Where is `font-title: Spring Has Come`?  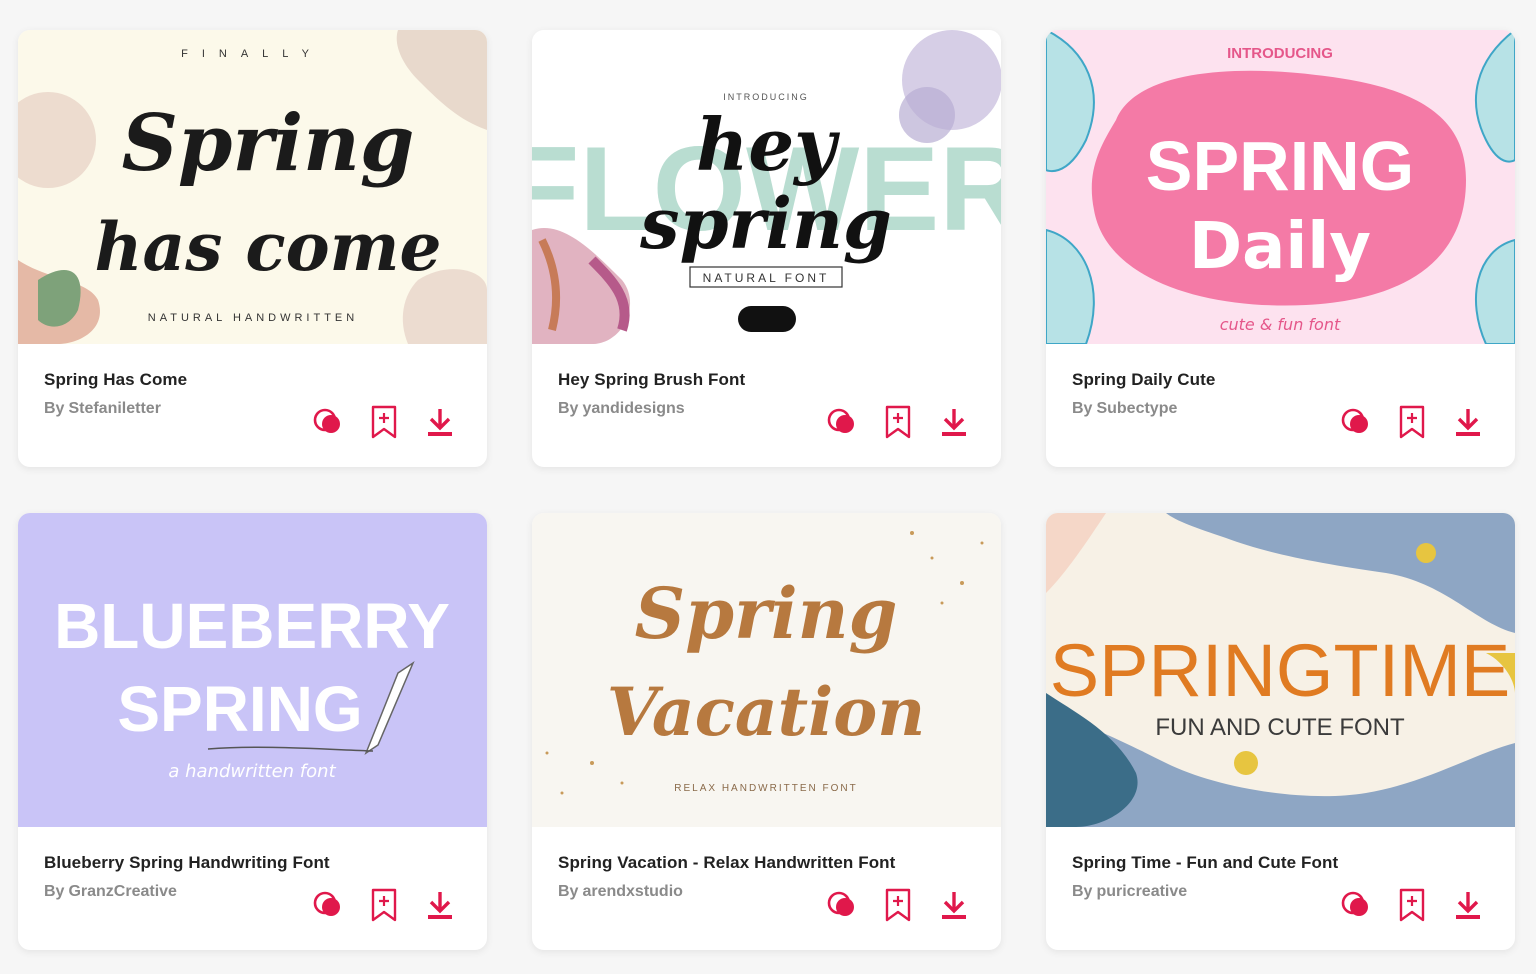 font-title: Spring Has Come is located at coordinates (115, 380).